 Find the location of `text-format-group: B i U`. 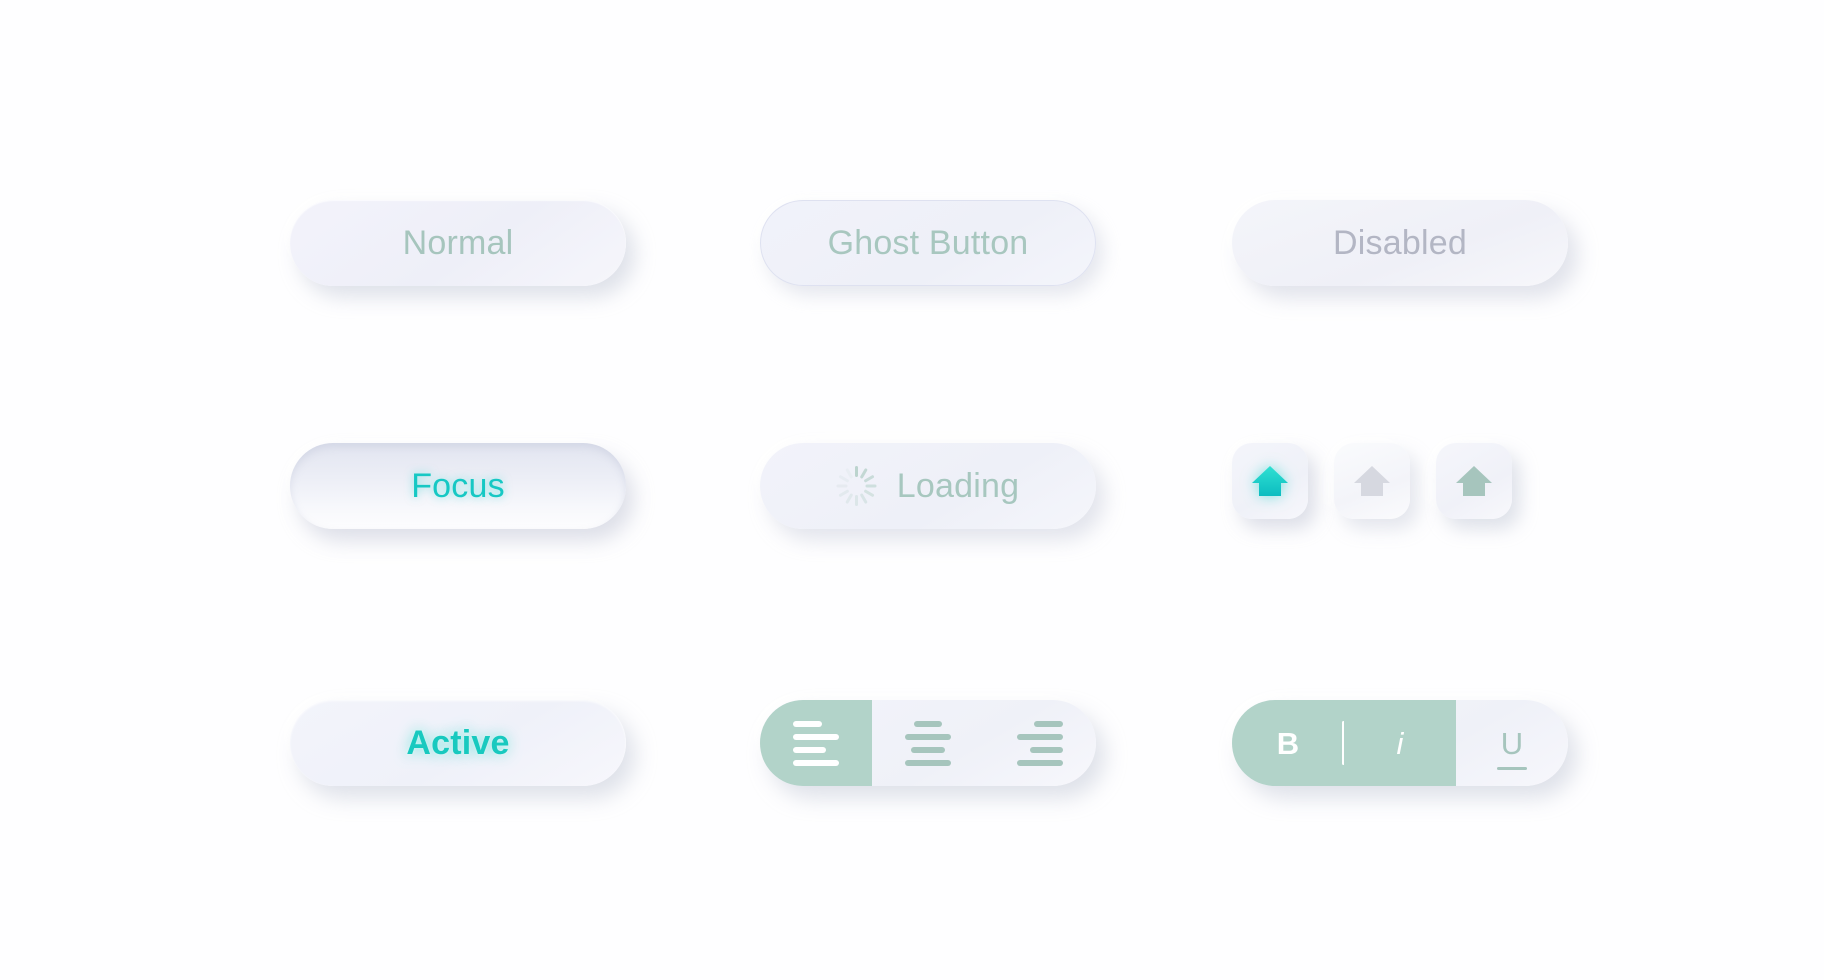

text-format-group: B i U is located at coordinates (1400, 743).